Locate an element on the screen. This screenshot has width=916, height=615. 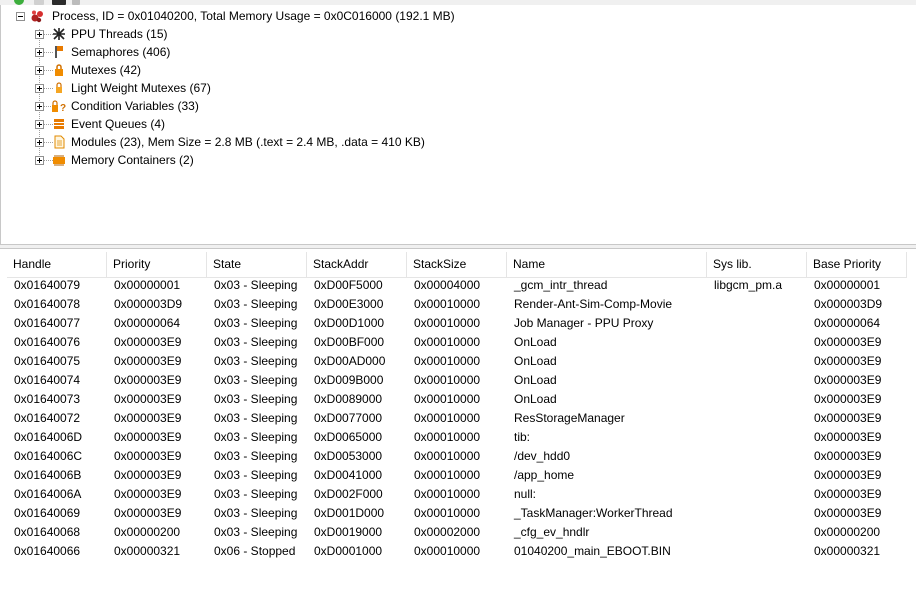
cell-name: tib: is located at coordinates (522, 437).